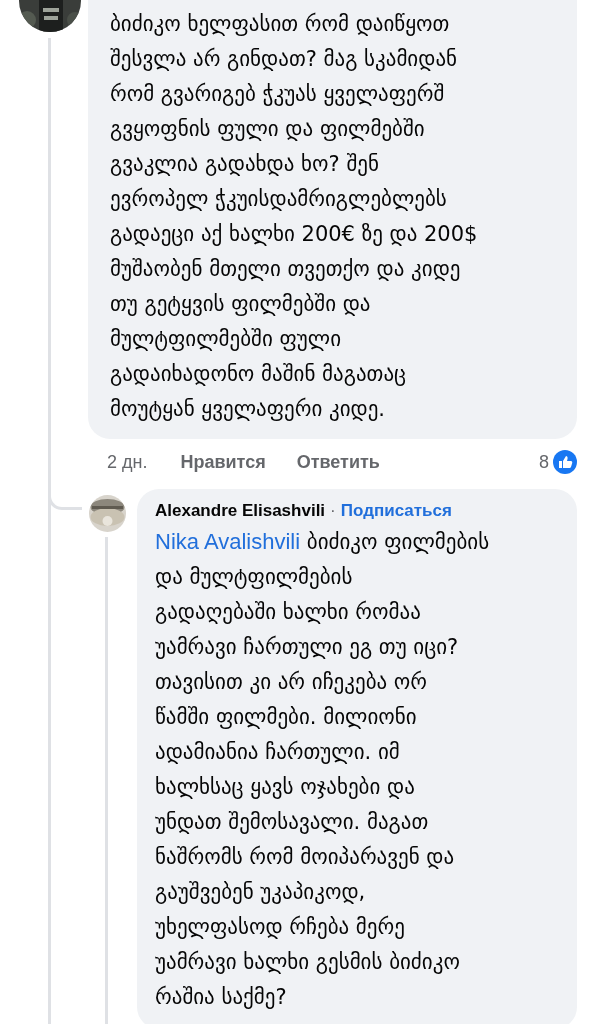  I want to click on mention-link: Nika Avalishvili, so click(228, 541).